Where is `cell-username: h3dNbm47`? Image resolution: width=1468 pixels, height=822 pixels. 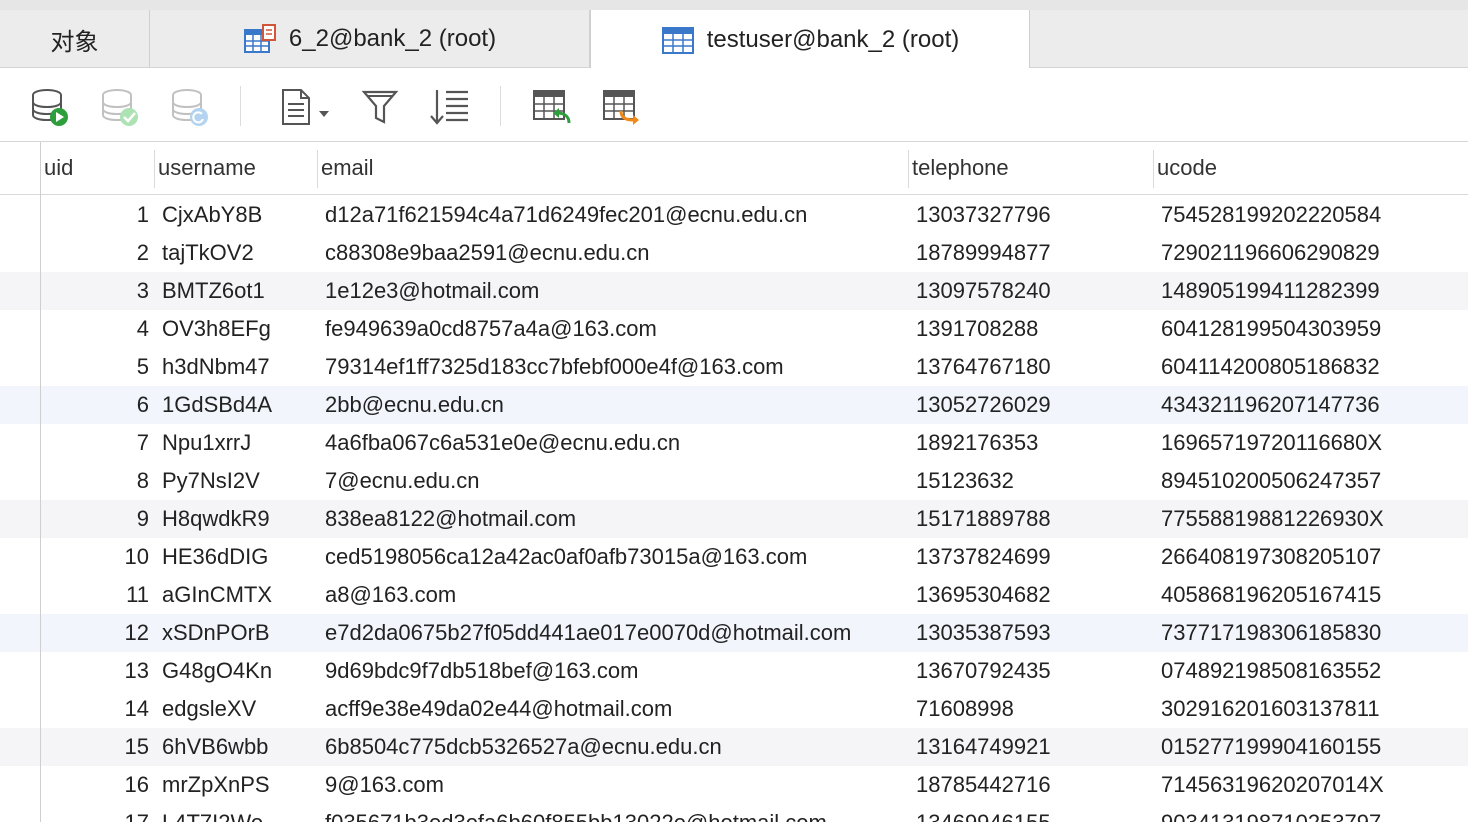 cell-username: h3dNbm47 is located at coordinates (216, 367).